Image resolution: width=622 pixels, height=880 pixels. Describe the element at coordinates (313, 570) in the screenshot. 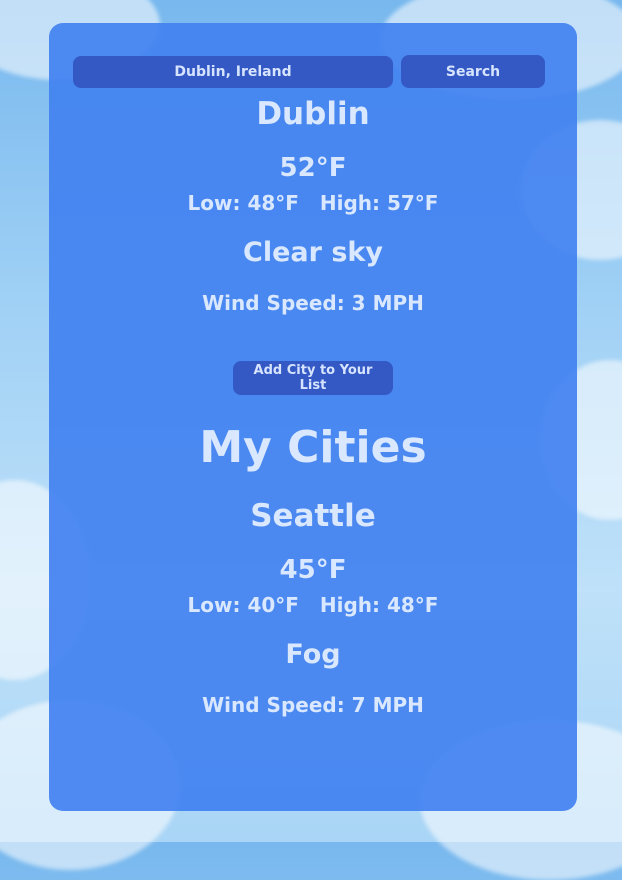

I see `temperature: 45°F` at that location.